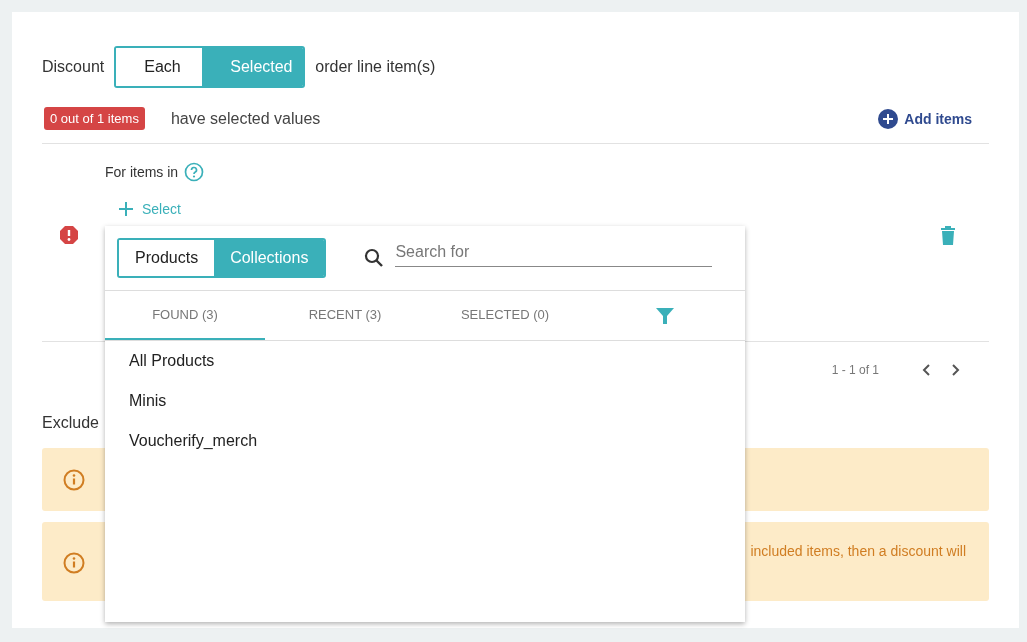 This screenshot has width=1027, height=642. Describe the element at coordinates (437, 361) in the screenshot. I see `list-item: All Products` at that location.